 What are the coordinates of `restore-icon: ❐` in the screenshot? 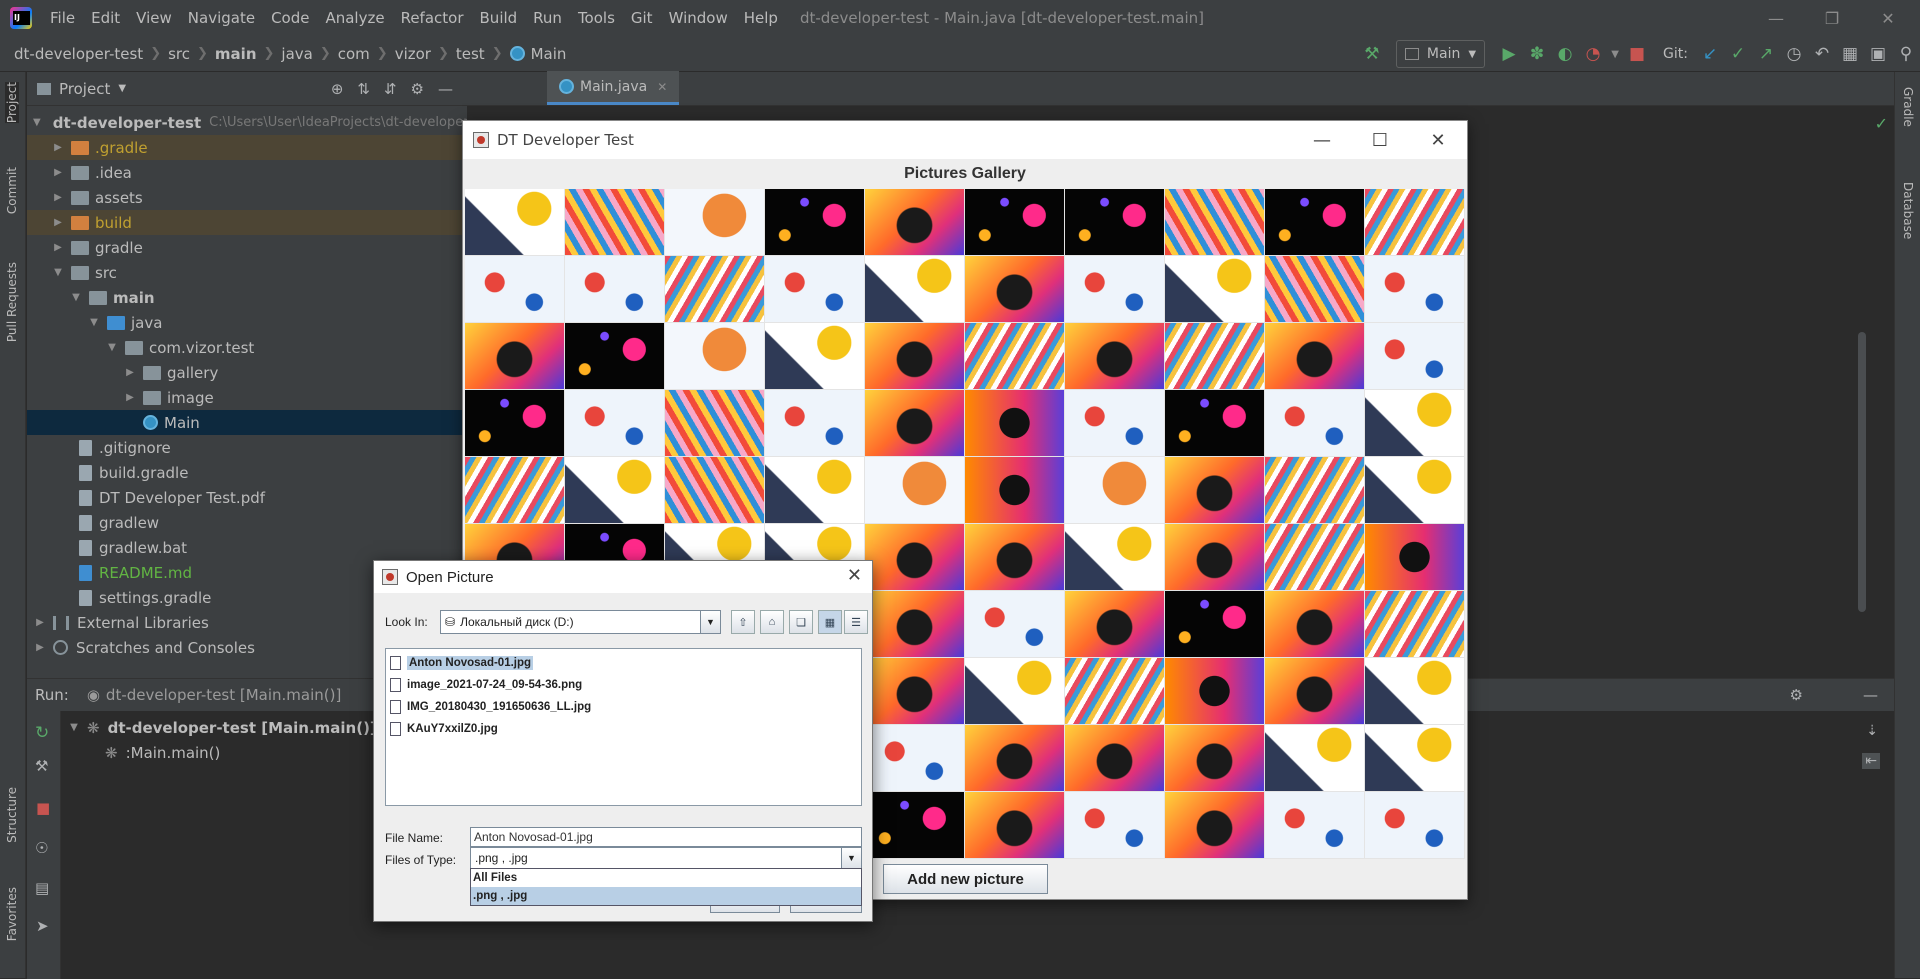 It's located at (1832, 18).